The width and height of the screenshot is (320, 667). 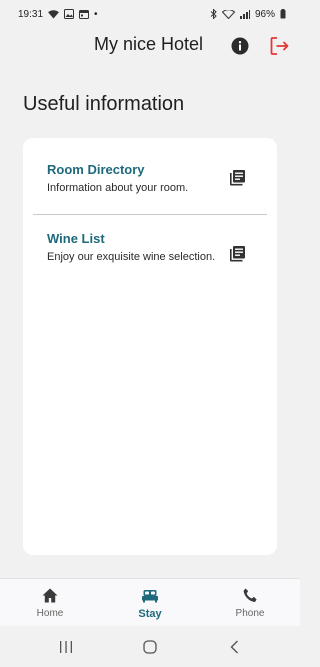 What do you see at coordinates (150, 614) in the screenshot?
I see `nav-label: Stay` at bounding box center [150, 614].